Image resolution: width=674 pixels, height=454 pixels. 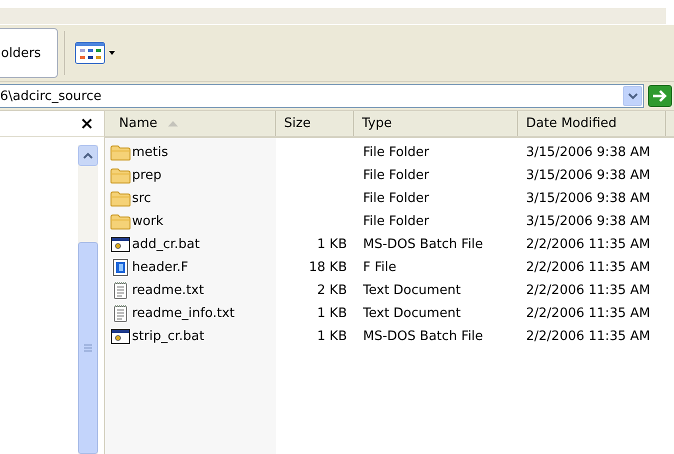 What do you see at coordinates (90, 53) in the screenshot?
I see `views-icon` at bounding box center [90, 53].